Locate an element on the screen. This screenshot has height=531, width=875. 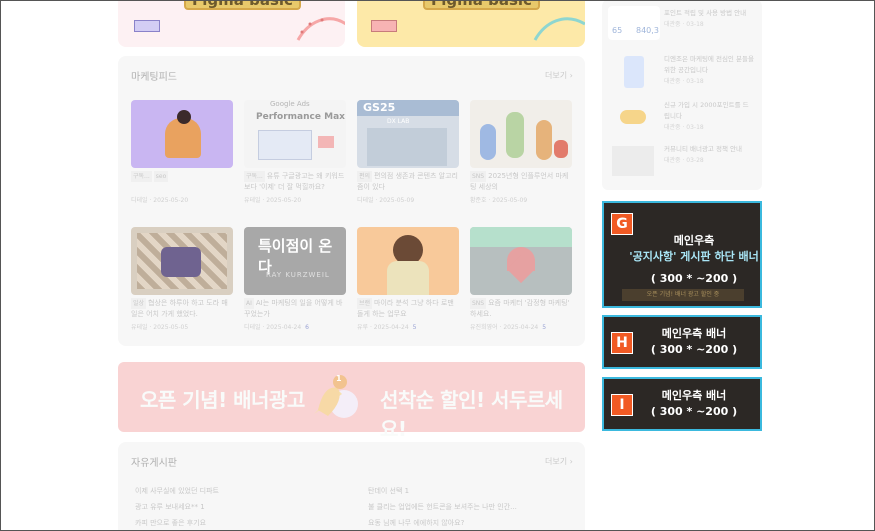
feed-title: 구독... 유튜 구글광고는 왜 키워드보다 '이제' 더 잘 먹힐까요? is located at coordinates (294, 181).